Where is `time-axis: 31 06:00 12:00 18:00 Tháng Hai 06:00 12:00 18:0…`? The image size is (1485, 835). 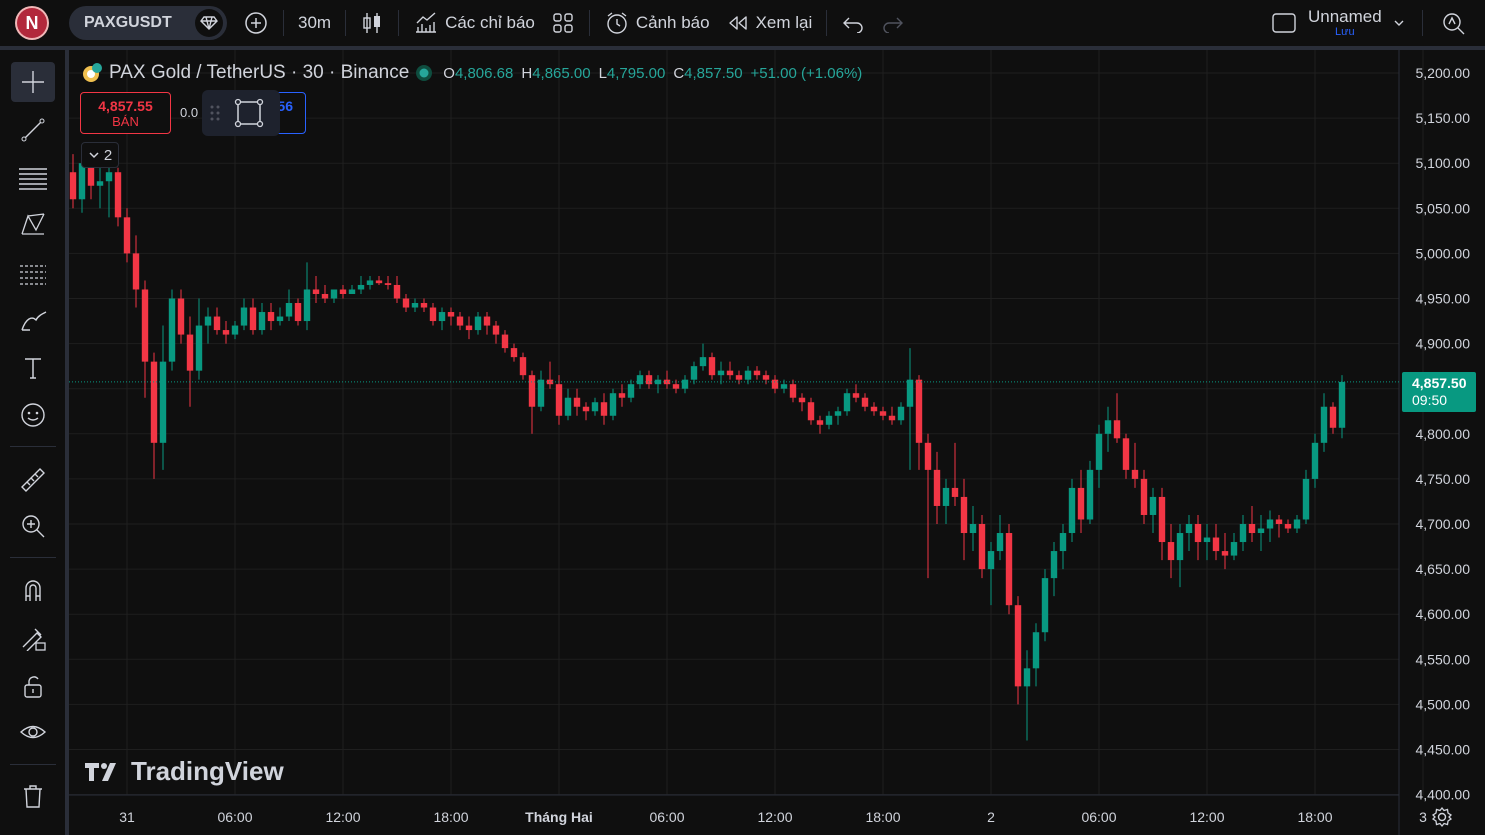 time-axis: 31 06:00 12:00 18:00 Tháng Hai 06:00 12:00 18:0… is located at coordinates (802, 817).